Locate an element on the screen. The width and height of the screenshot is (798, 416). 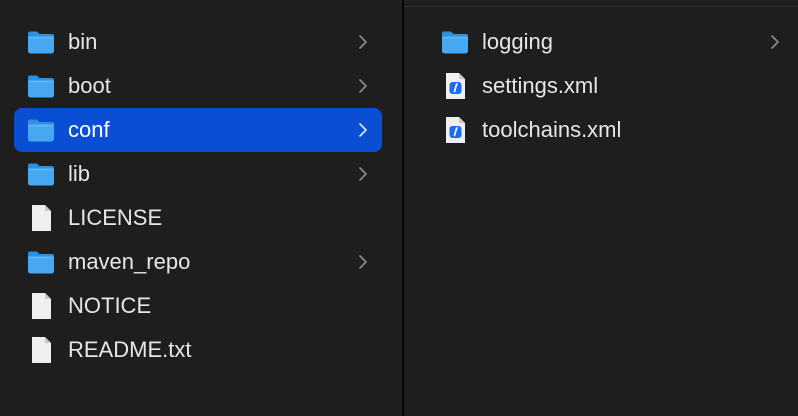
list-item-label: settings.xml is located at coordinates (540, 85).